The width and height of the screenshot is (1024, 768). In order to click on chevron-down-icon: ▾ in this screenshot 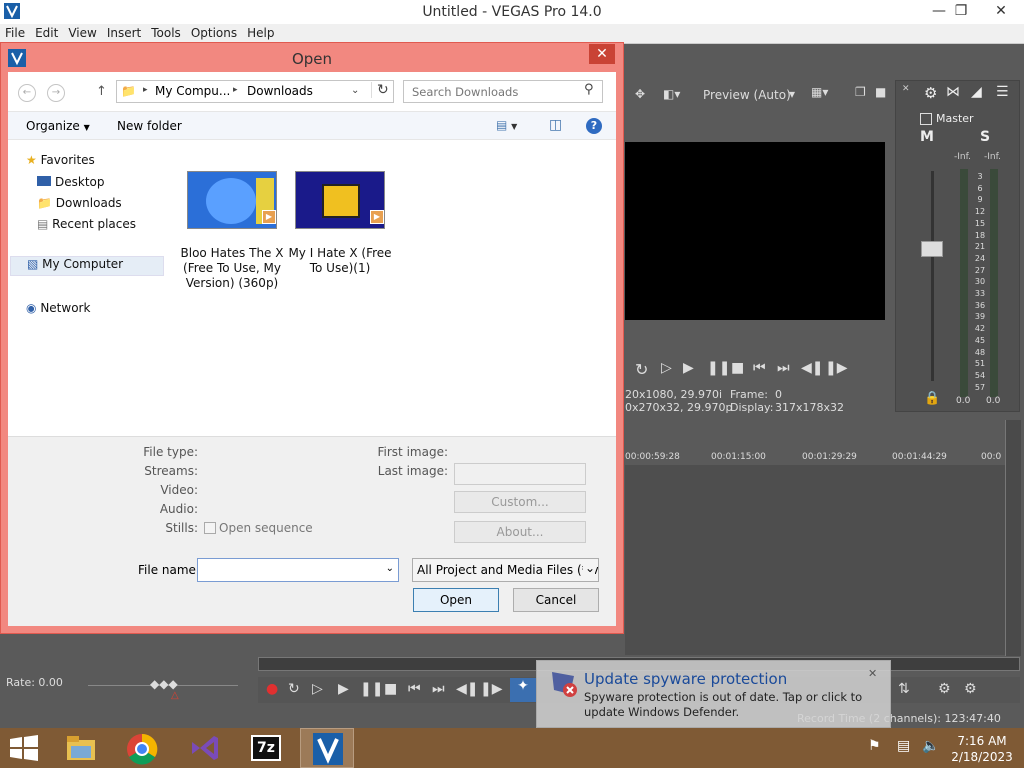, I will do `click(792, 94)`.